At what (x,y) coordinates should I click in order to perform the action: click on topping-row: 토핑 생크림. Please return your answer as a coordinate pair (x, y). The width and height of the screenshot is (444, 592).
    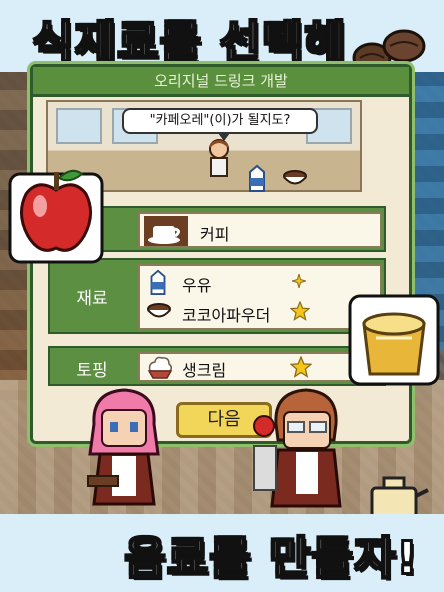
    Looking at the image, I should click on (217, 366).